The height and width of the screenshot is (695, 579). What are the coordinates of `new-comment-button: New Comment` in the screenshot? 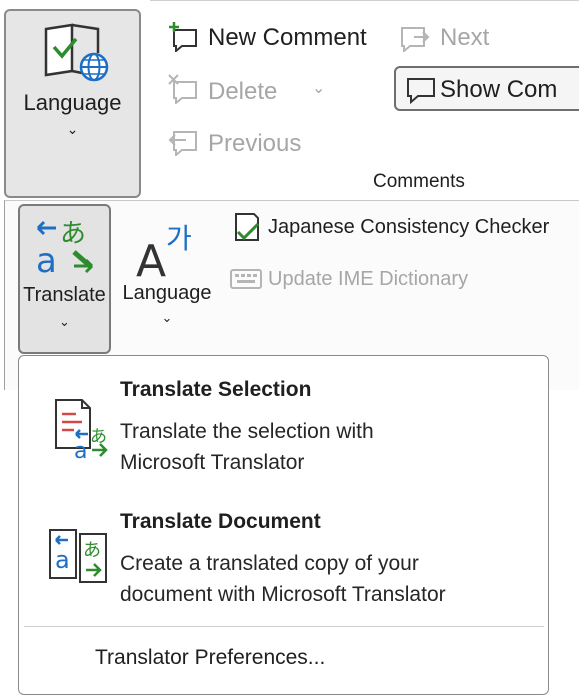 It's located at (271, 38).